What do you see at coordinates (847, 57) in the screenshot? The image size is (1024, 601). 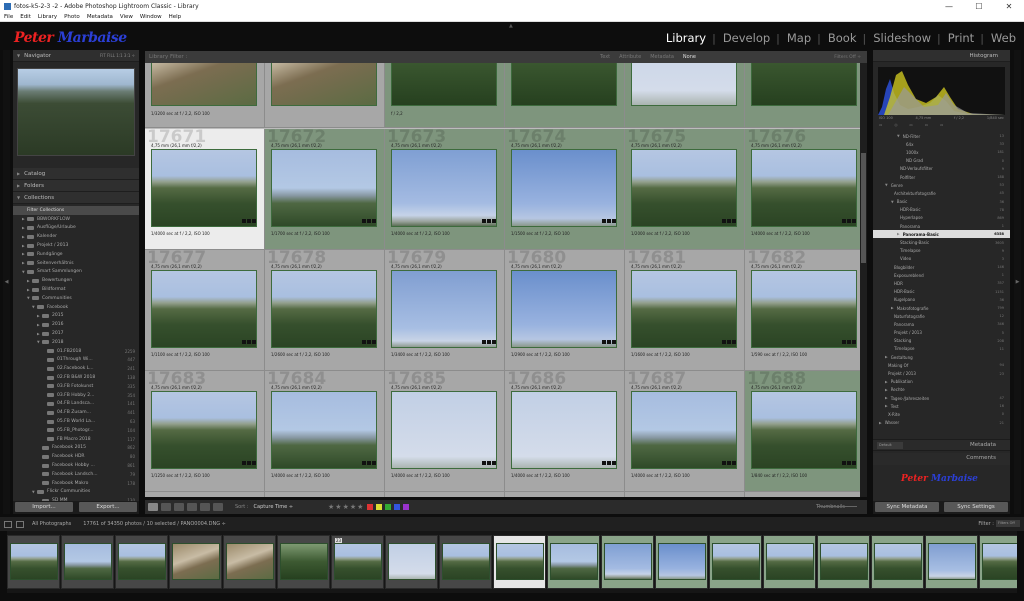 I see `filter-preset-dropdown: Filters Off ÷` at bounding box center [847, 57].